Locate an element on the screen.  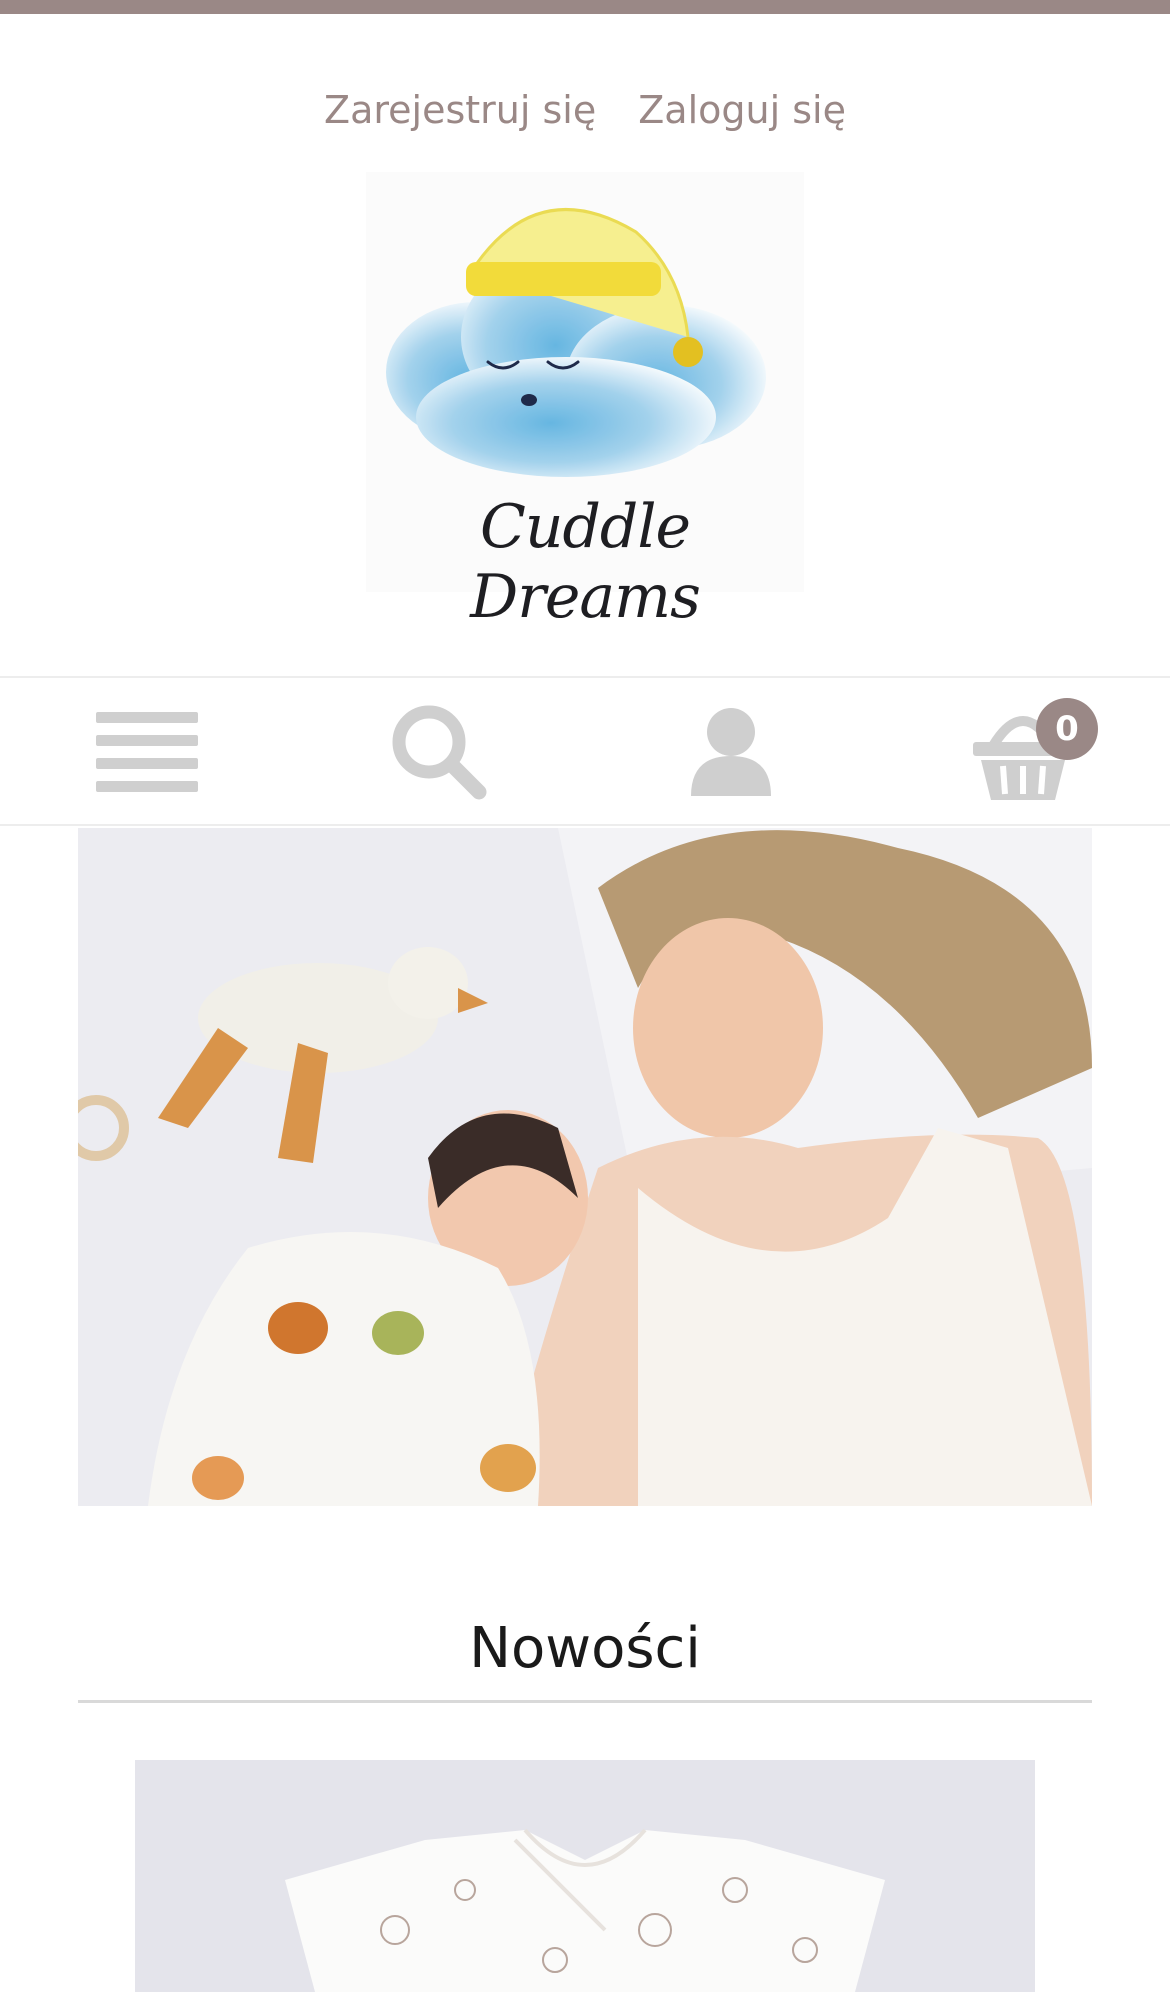
baby-bodysuit-photo is located at coordinates (585, 1876).